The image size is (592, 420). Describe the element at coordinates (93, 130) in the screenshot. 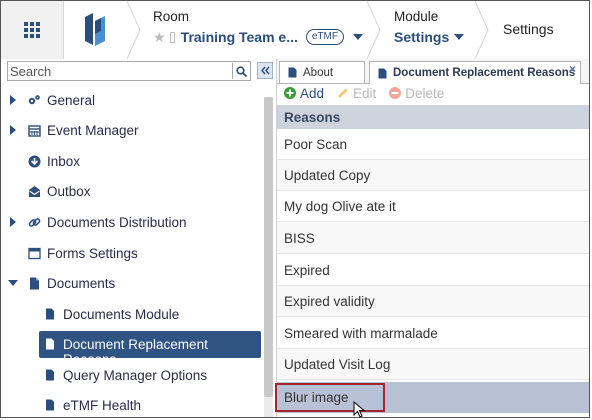

I see `tree-item-label: Event Manager` at that location.